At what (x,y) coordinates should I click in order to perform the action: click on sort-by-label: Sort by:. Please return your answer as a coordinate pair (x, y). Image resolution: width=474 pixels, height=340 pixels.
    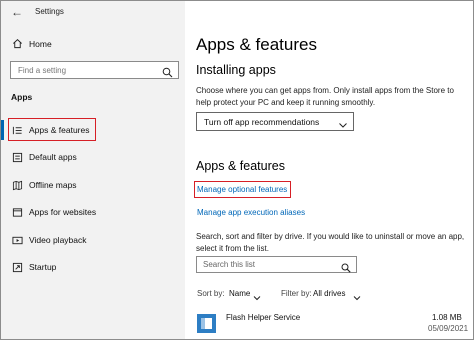
    Looking at the image, I should click on (211, 293).